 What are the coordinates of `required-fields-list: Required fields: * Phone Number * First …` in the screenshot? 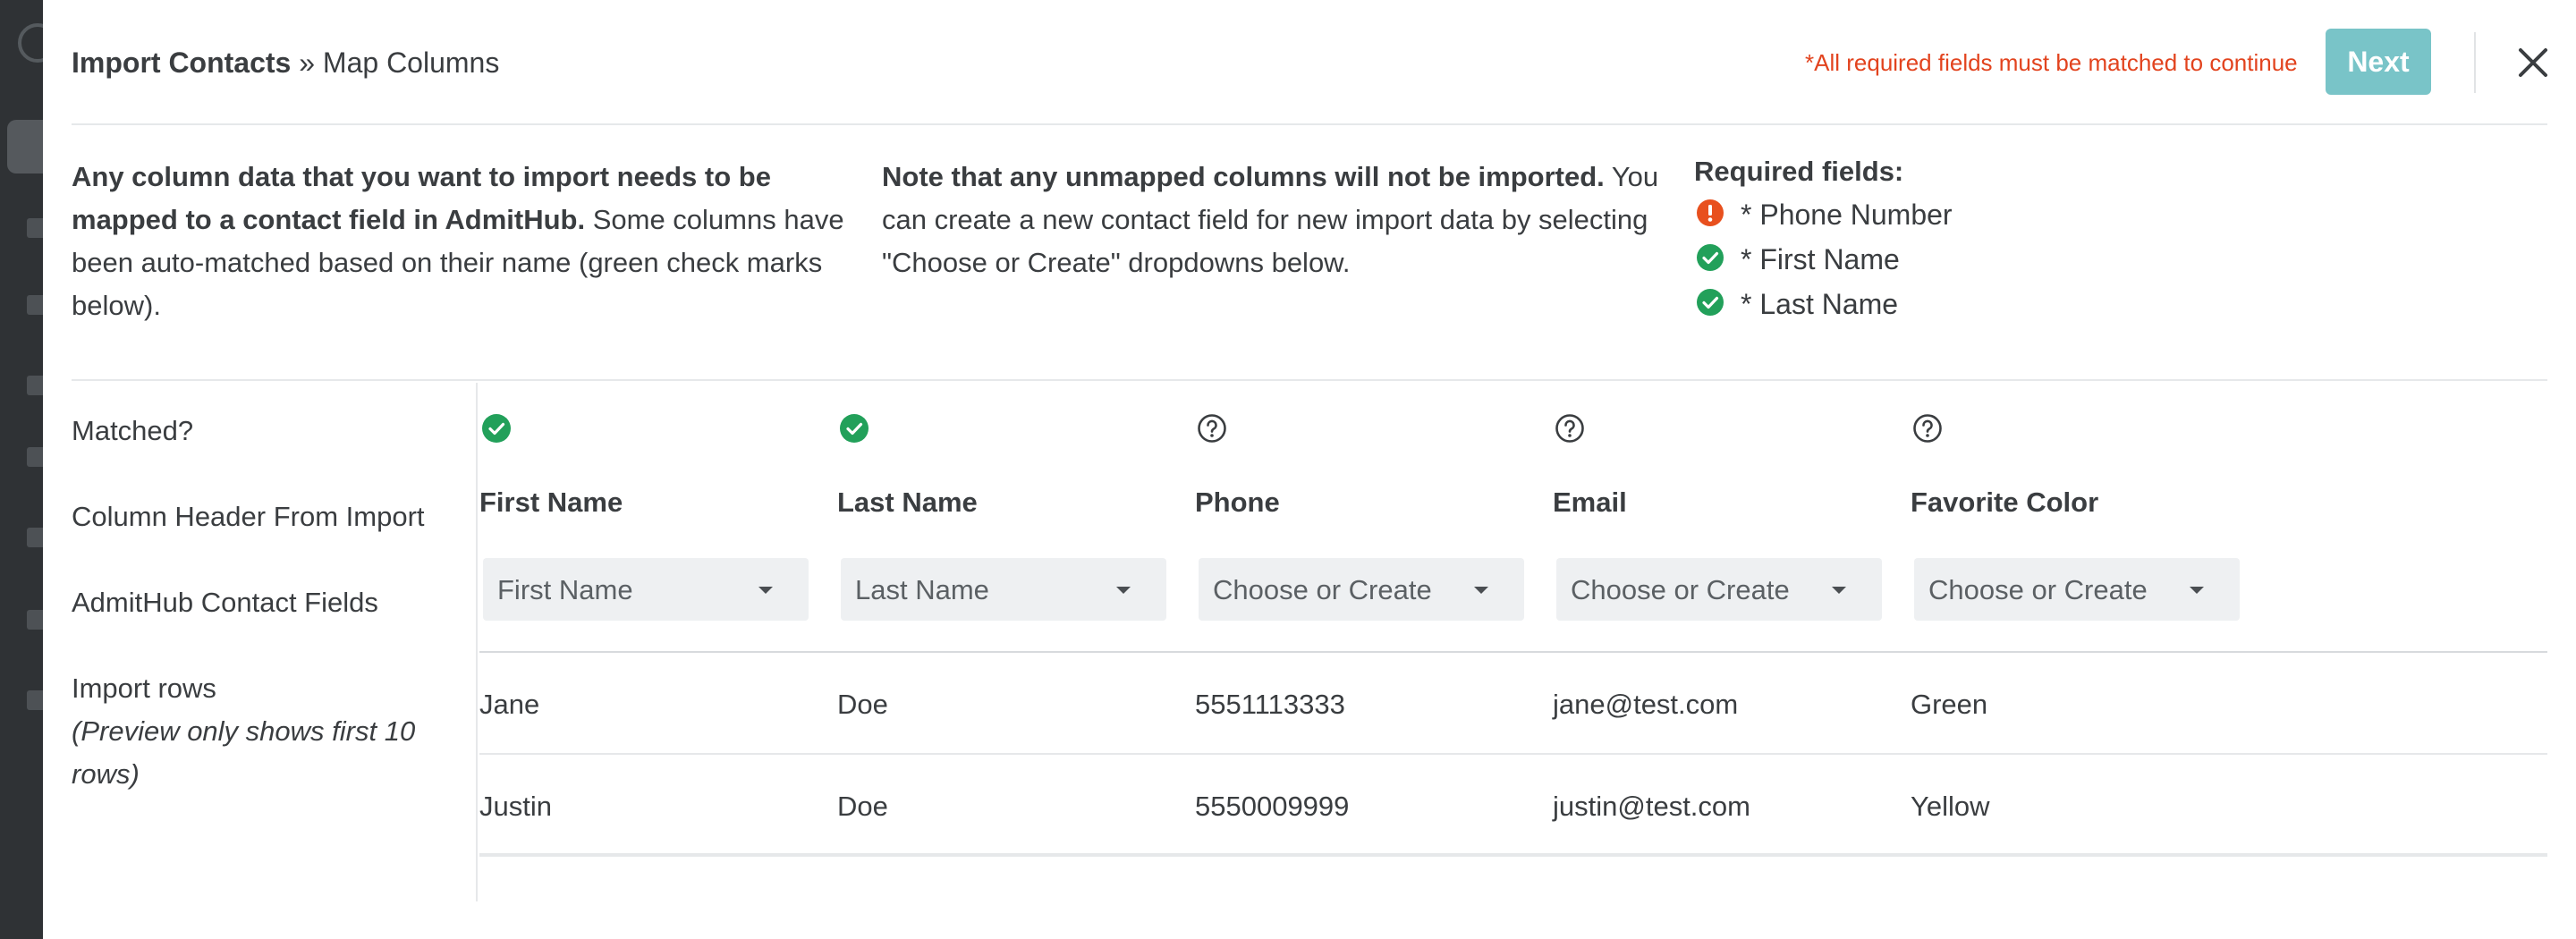 It's located at (1917, 239).